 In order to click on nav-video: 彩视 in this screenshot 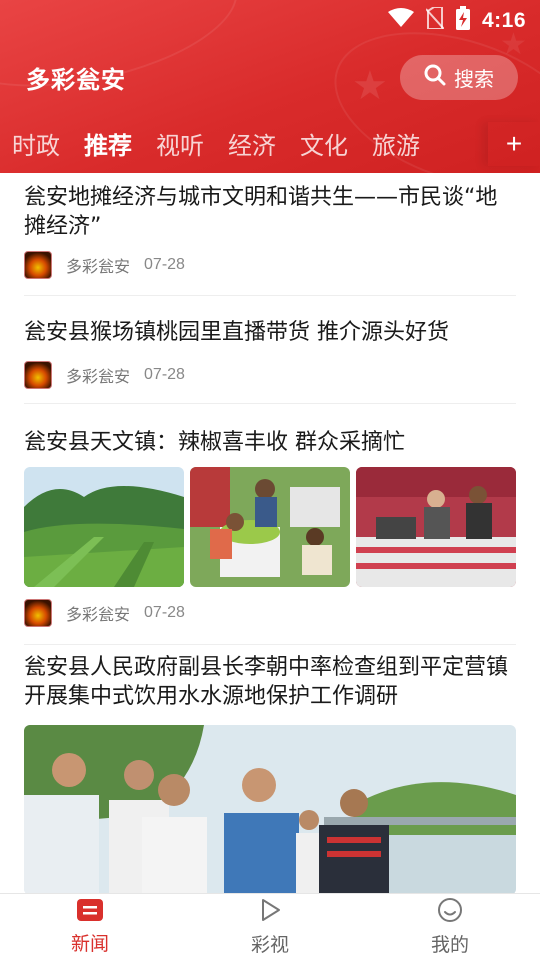, I will do `click(270, 927)`.